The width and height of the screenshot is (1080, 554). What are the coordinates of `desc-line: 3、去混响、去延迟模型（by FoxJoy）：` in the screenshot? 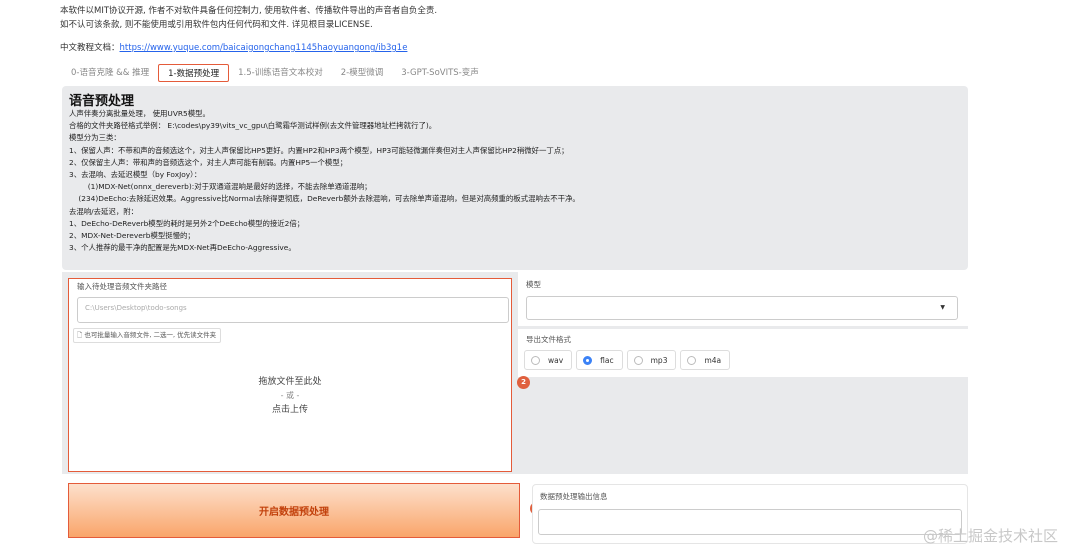 It's located at (135, 175).